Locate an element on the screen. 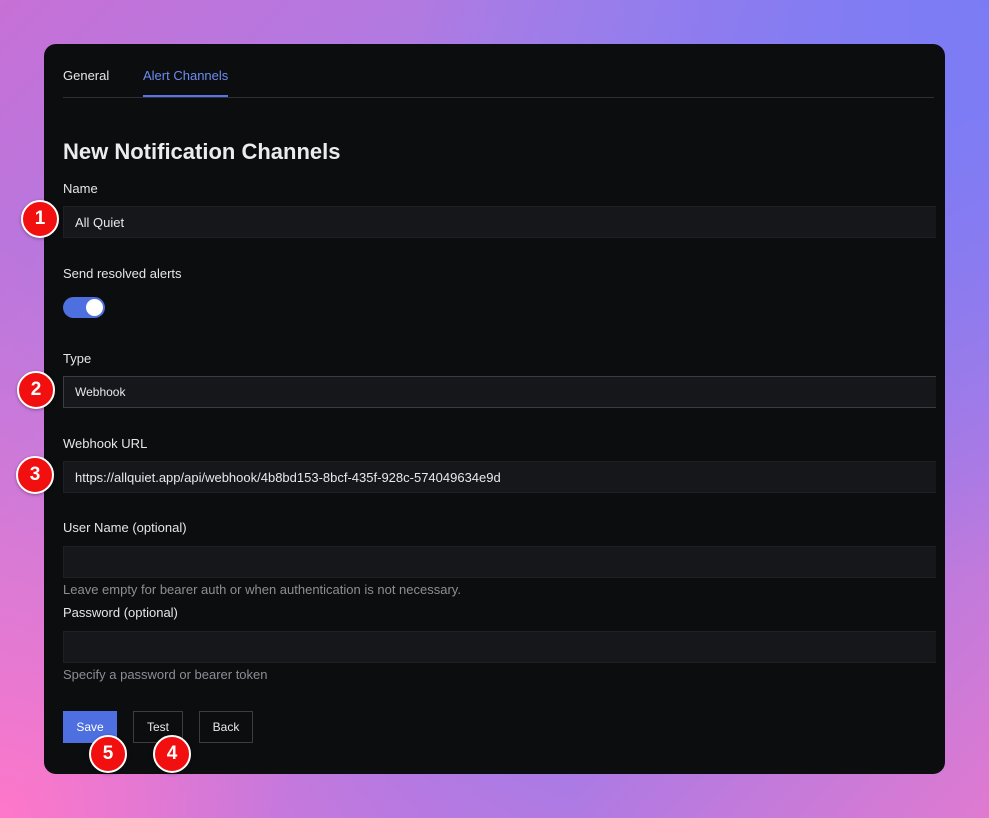 The height and width of the screenshot is (818, 989). annotation-badge-2: 2 is located at coordinates (36, 390).